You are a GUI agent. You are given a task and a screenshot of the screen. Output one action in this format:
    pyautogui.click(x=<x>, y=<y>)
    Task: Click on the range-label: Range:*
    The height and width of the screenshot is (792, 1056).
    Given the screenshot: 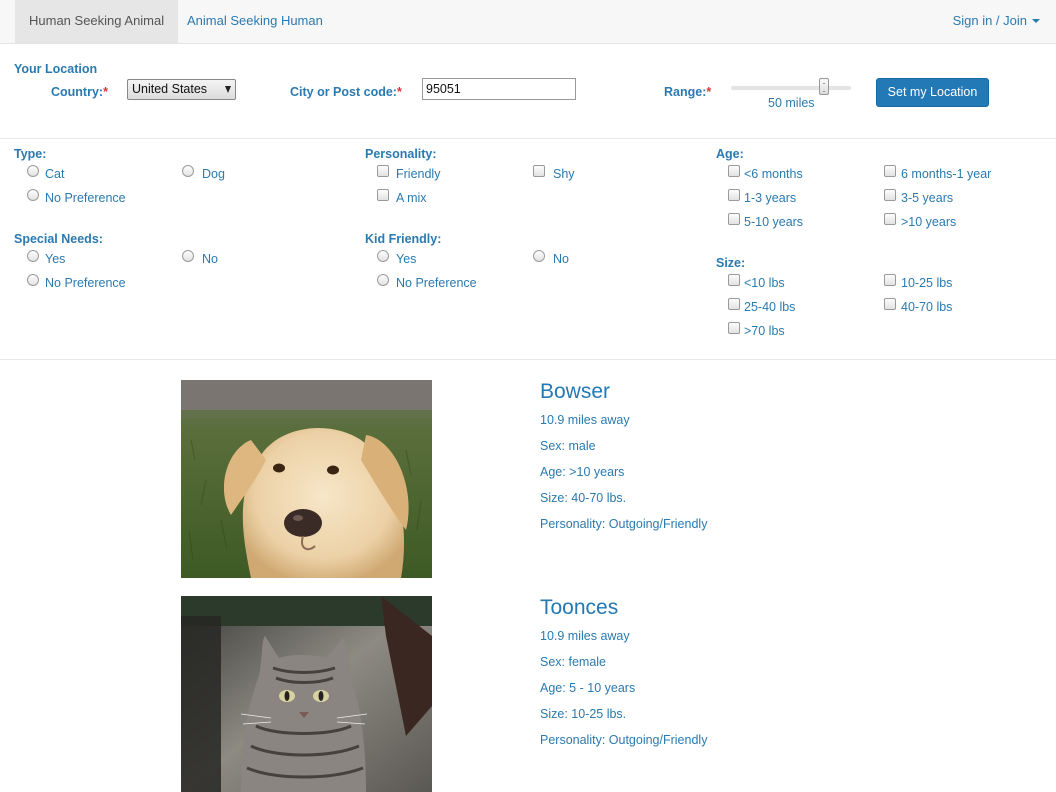 What is the action you would take?
    pyautogui.click(x=687, y=92)
    